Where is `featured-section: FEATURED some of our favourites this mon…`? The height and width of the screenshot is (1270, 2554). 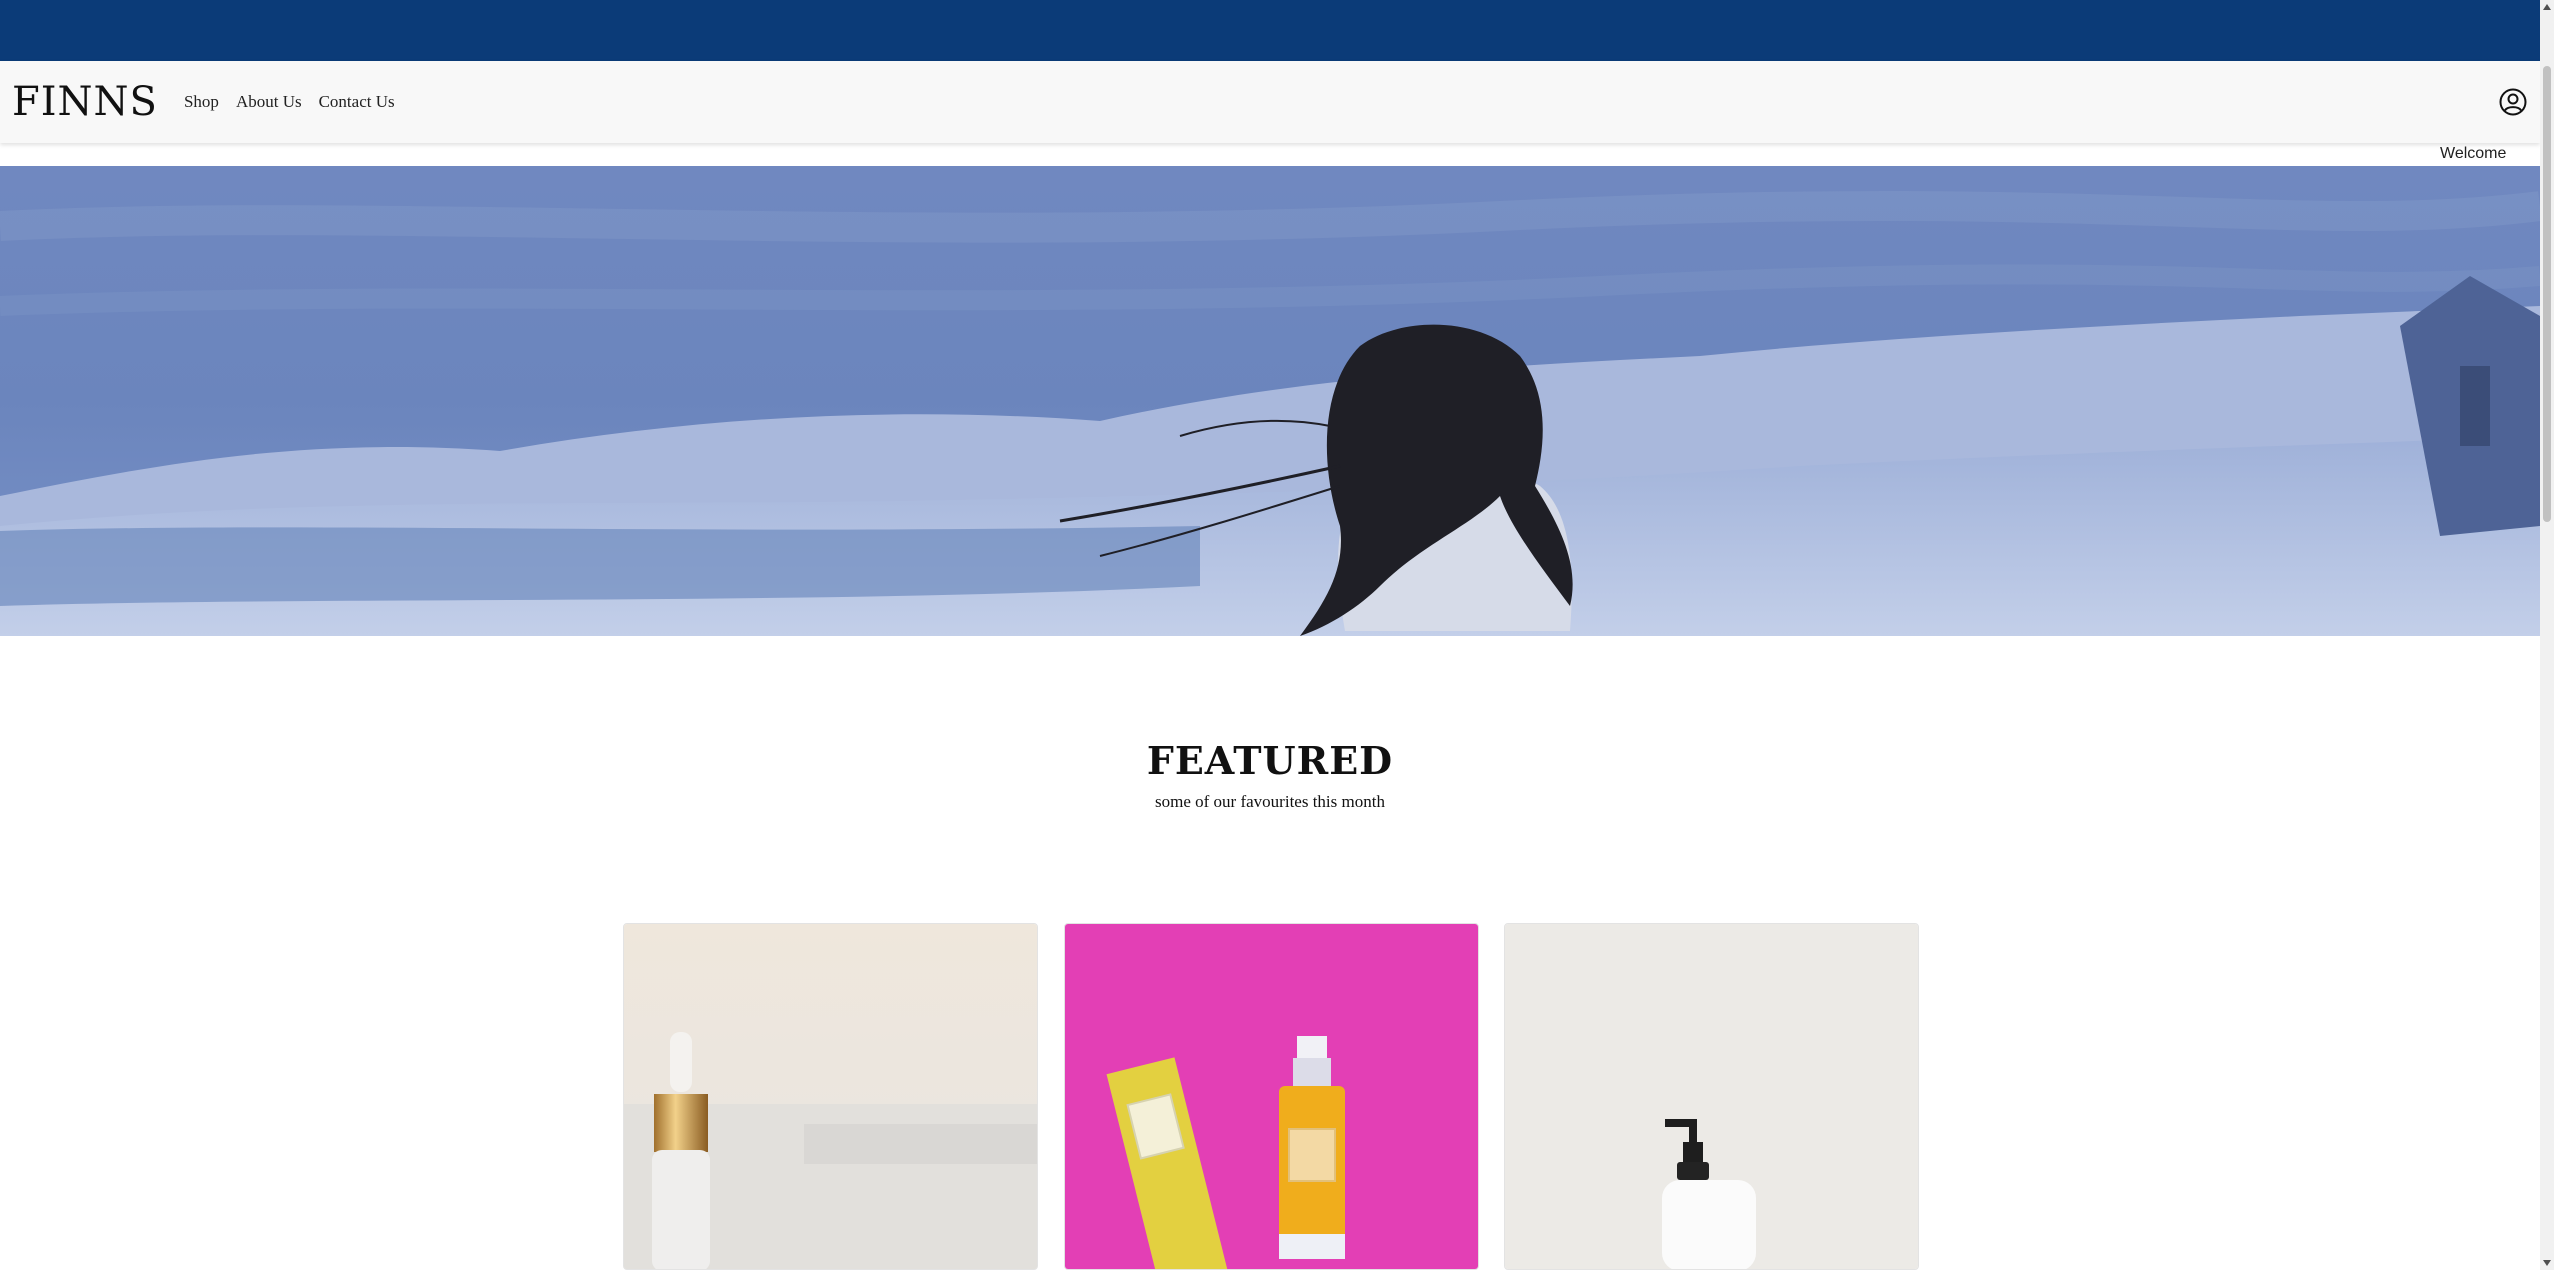
featured-section: FEATURED some of our favourites this mon… is located at coordinates (1270, 776).